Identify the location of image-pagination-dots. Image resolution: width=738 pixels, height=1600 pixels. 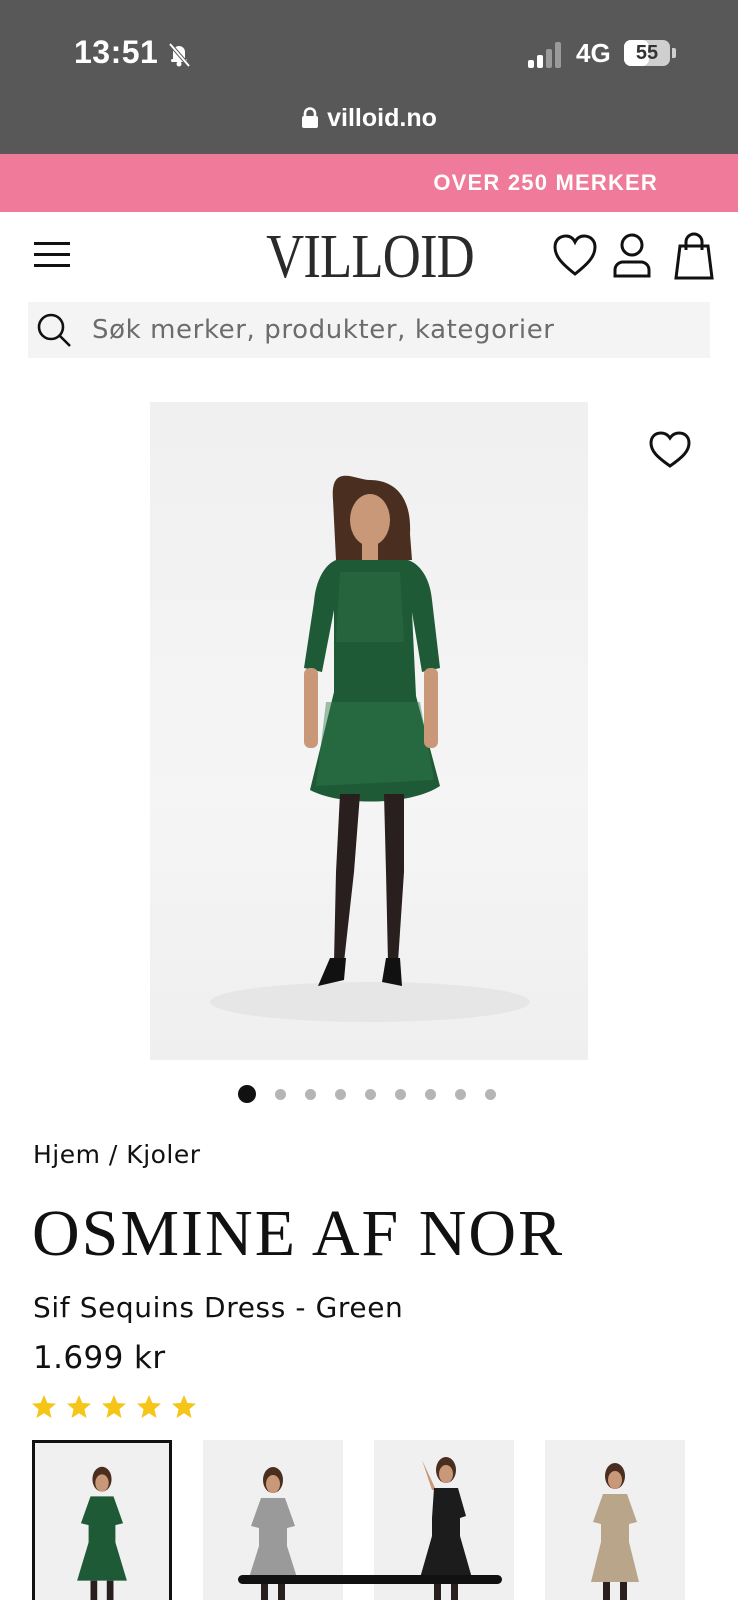
(367, 1094).